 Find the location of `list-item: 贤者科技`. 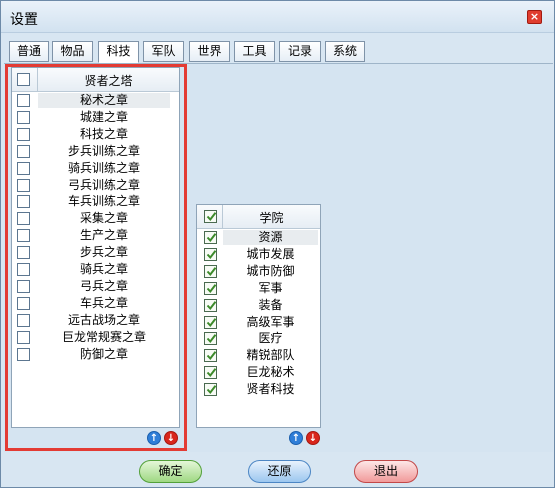

list-item: 贤者科技 is located at coordinates (258, 389).